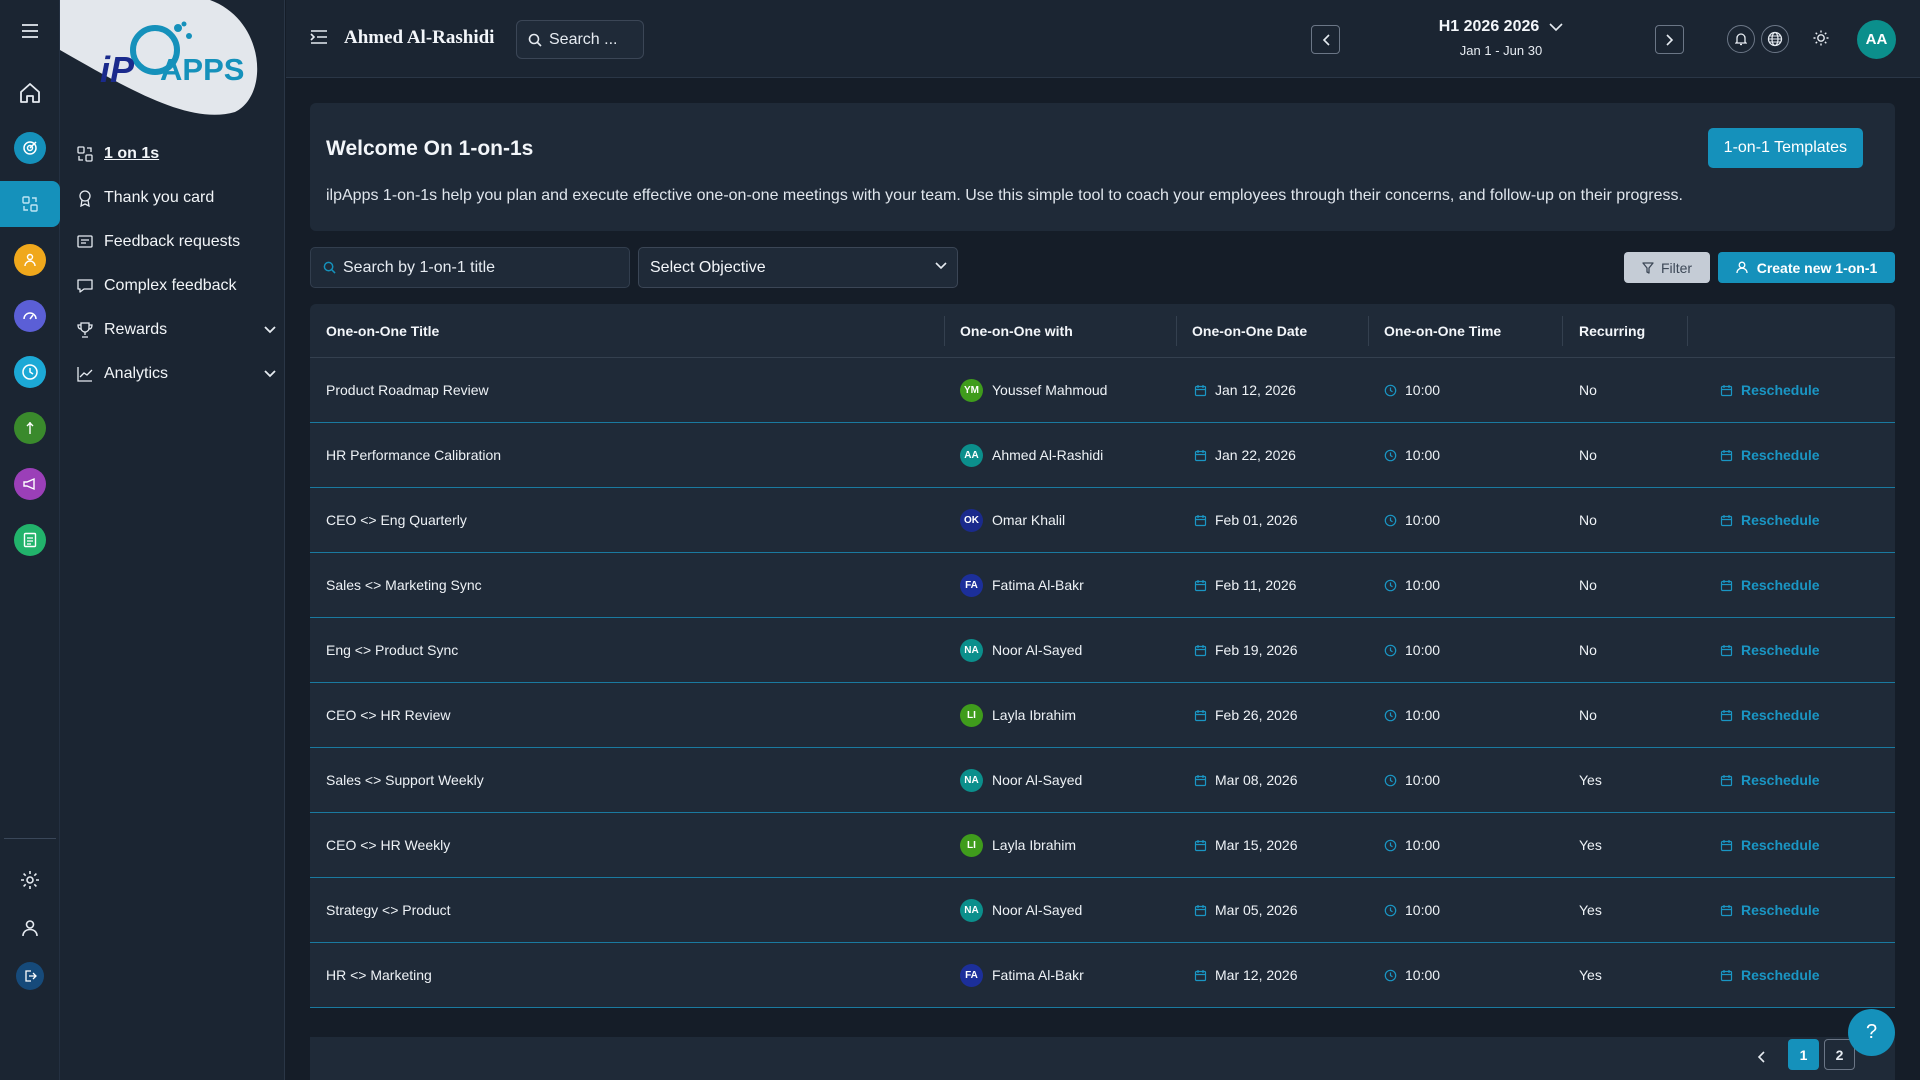  I want to click on filter-button-label: Filter, so click(1676, 267).